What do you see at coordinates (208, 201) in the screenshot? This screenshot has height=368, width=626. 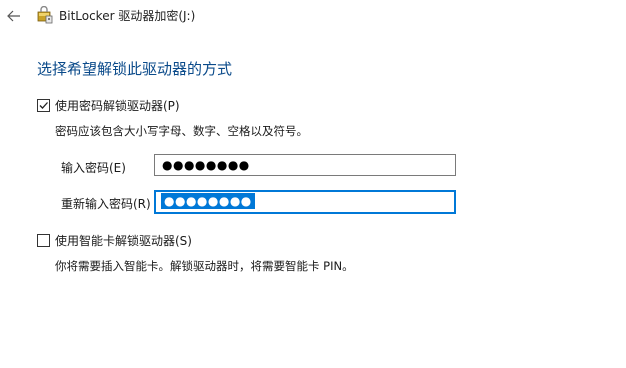 I see `password-mask-selected: ●●●●●●●●` at bounding box center [208, 201].